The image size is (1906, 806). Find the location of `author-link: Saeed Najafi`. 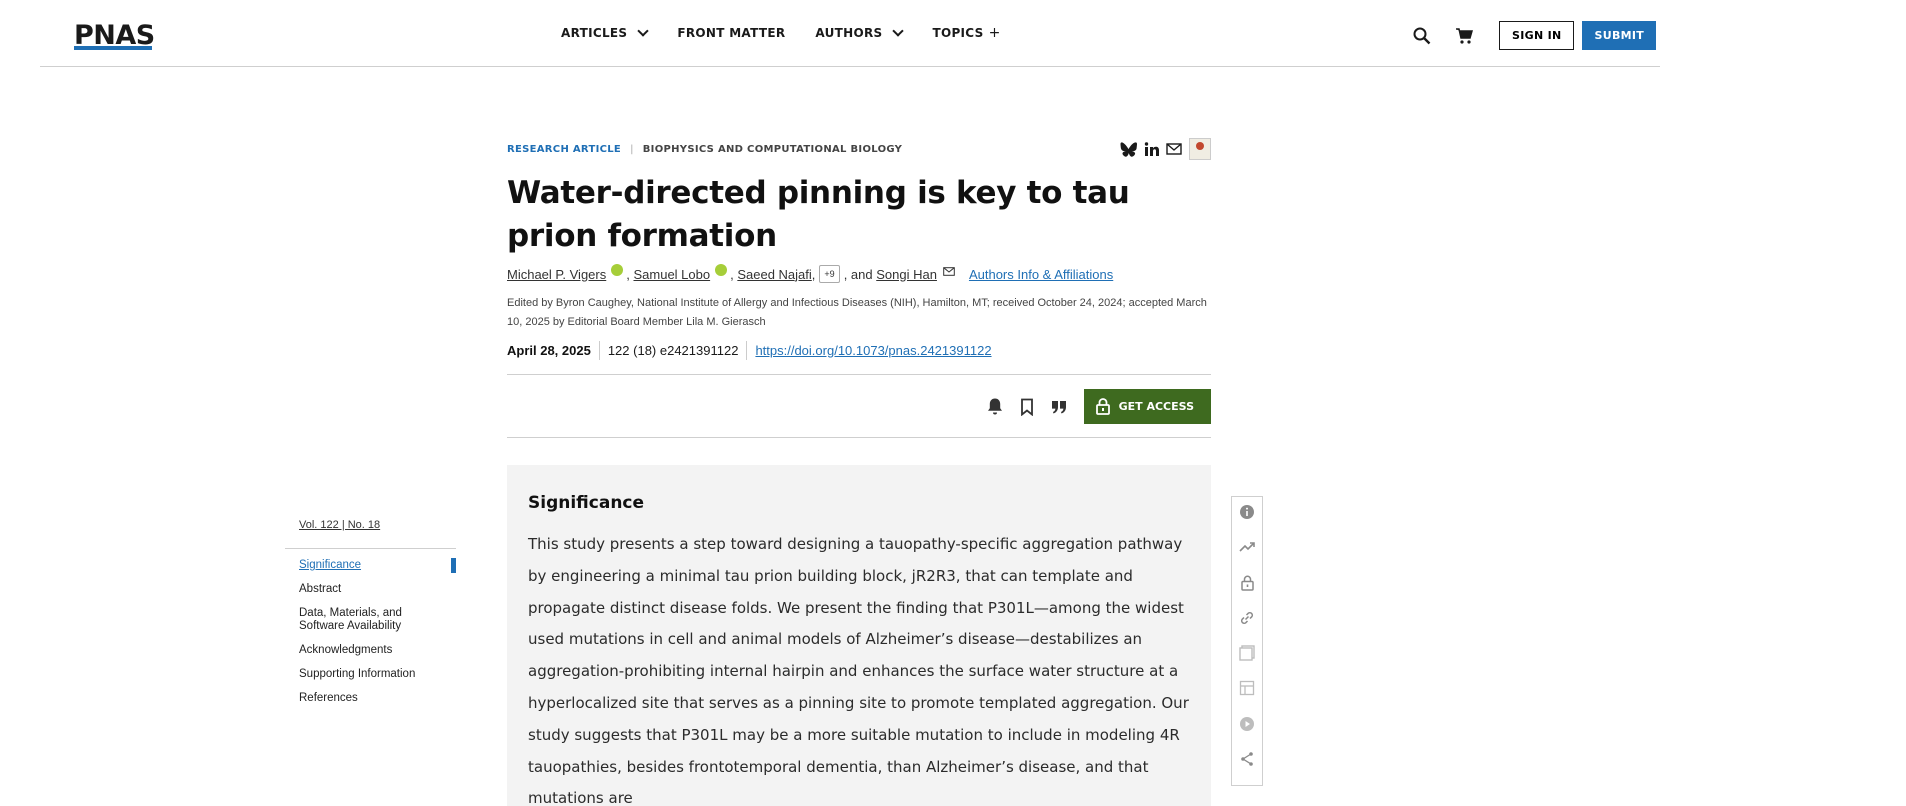

author-link: Saeed Najafi is located at coordinates (774, 274).